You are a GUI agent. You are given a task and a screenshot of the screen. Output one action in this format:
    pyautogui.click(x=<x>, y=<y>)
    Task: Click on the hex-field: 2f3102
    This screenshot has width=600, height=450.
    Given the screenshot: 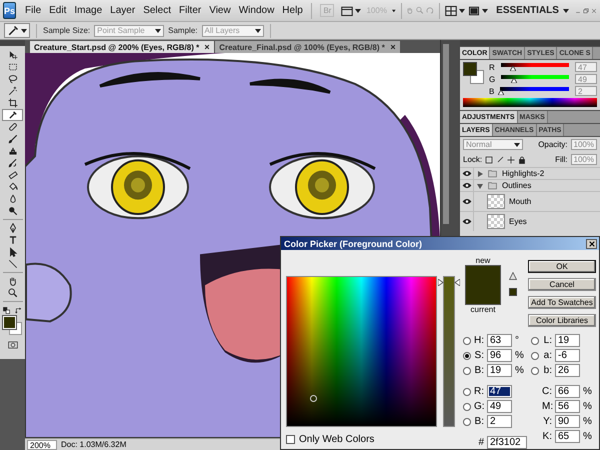 What is the action you would take?
    pyautogui.click(x=507, y=442)
    